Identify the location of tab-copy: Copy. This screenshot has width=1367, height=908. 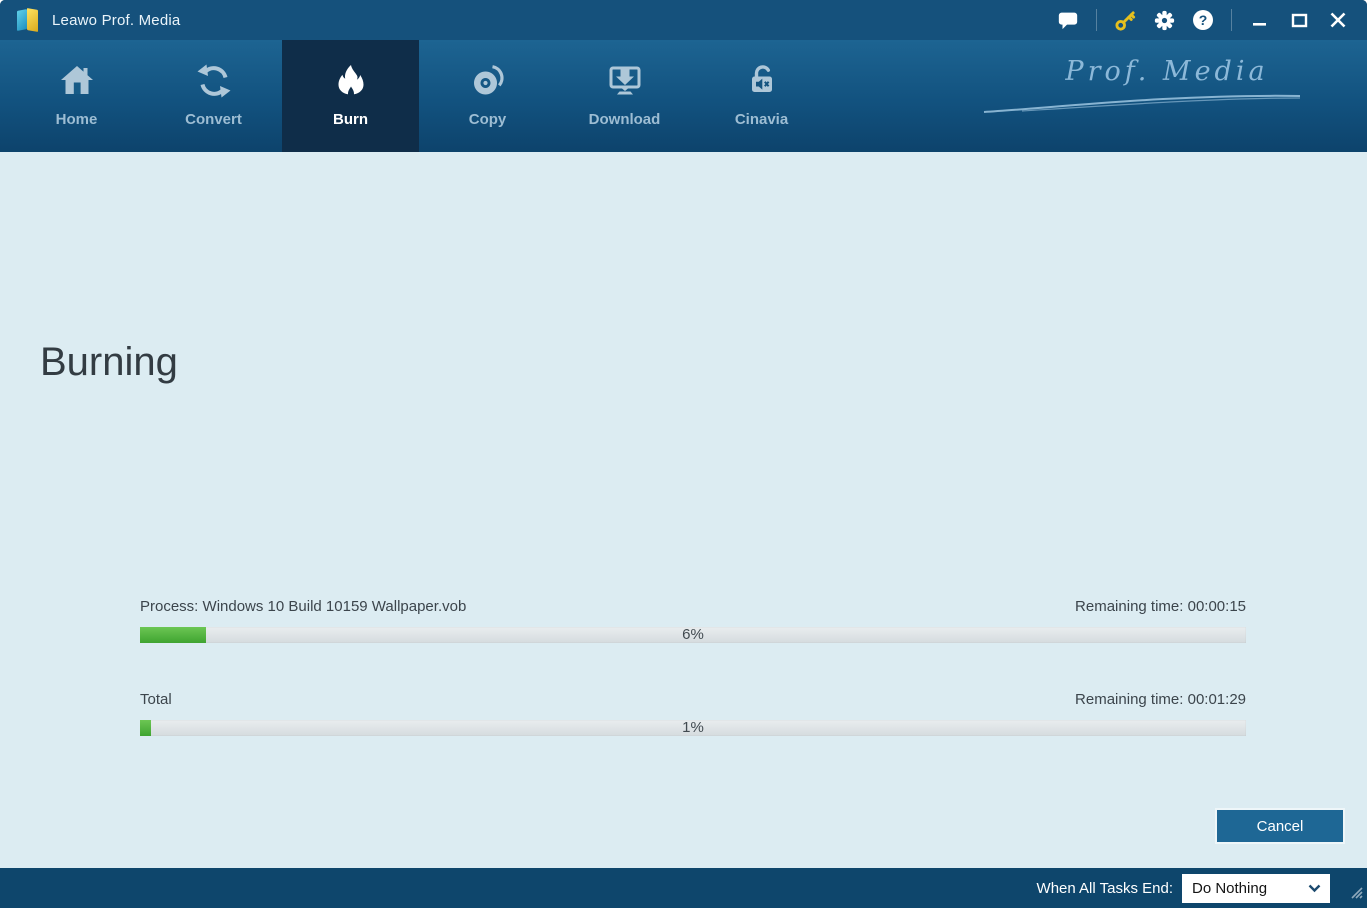
(487, 96).